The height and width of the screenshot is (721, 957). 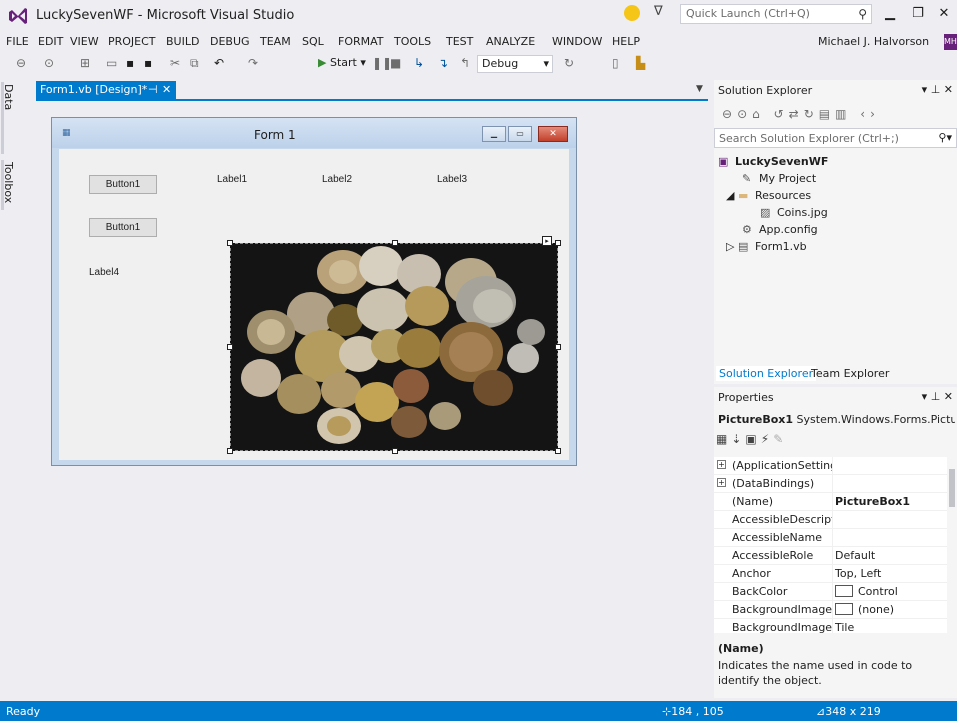 I want to click on navigate-forward-icon: ⊙, so click(x=49, y=63).